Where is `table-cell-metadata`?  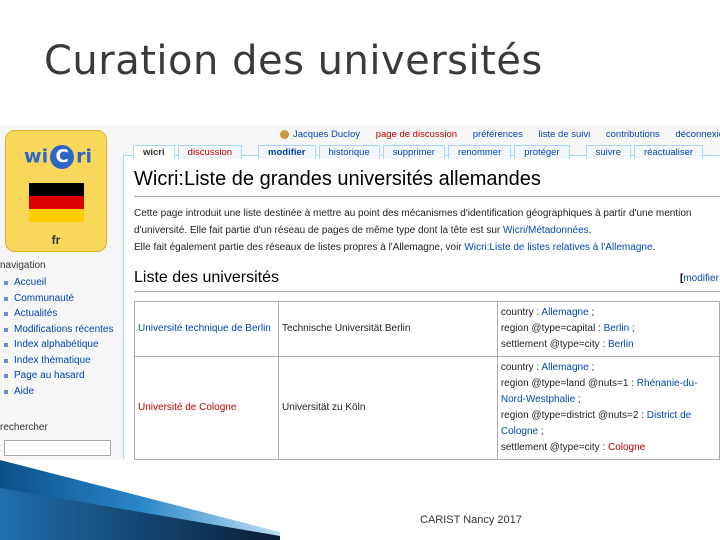
table-cell-metadata is located at coordinates (608, 459).